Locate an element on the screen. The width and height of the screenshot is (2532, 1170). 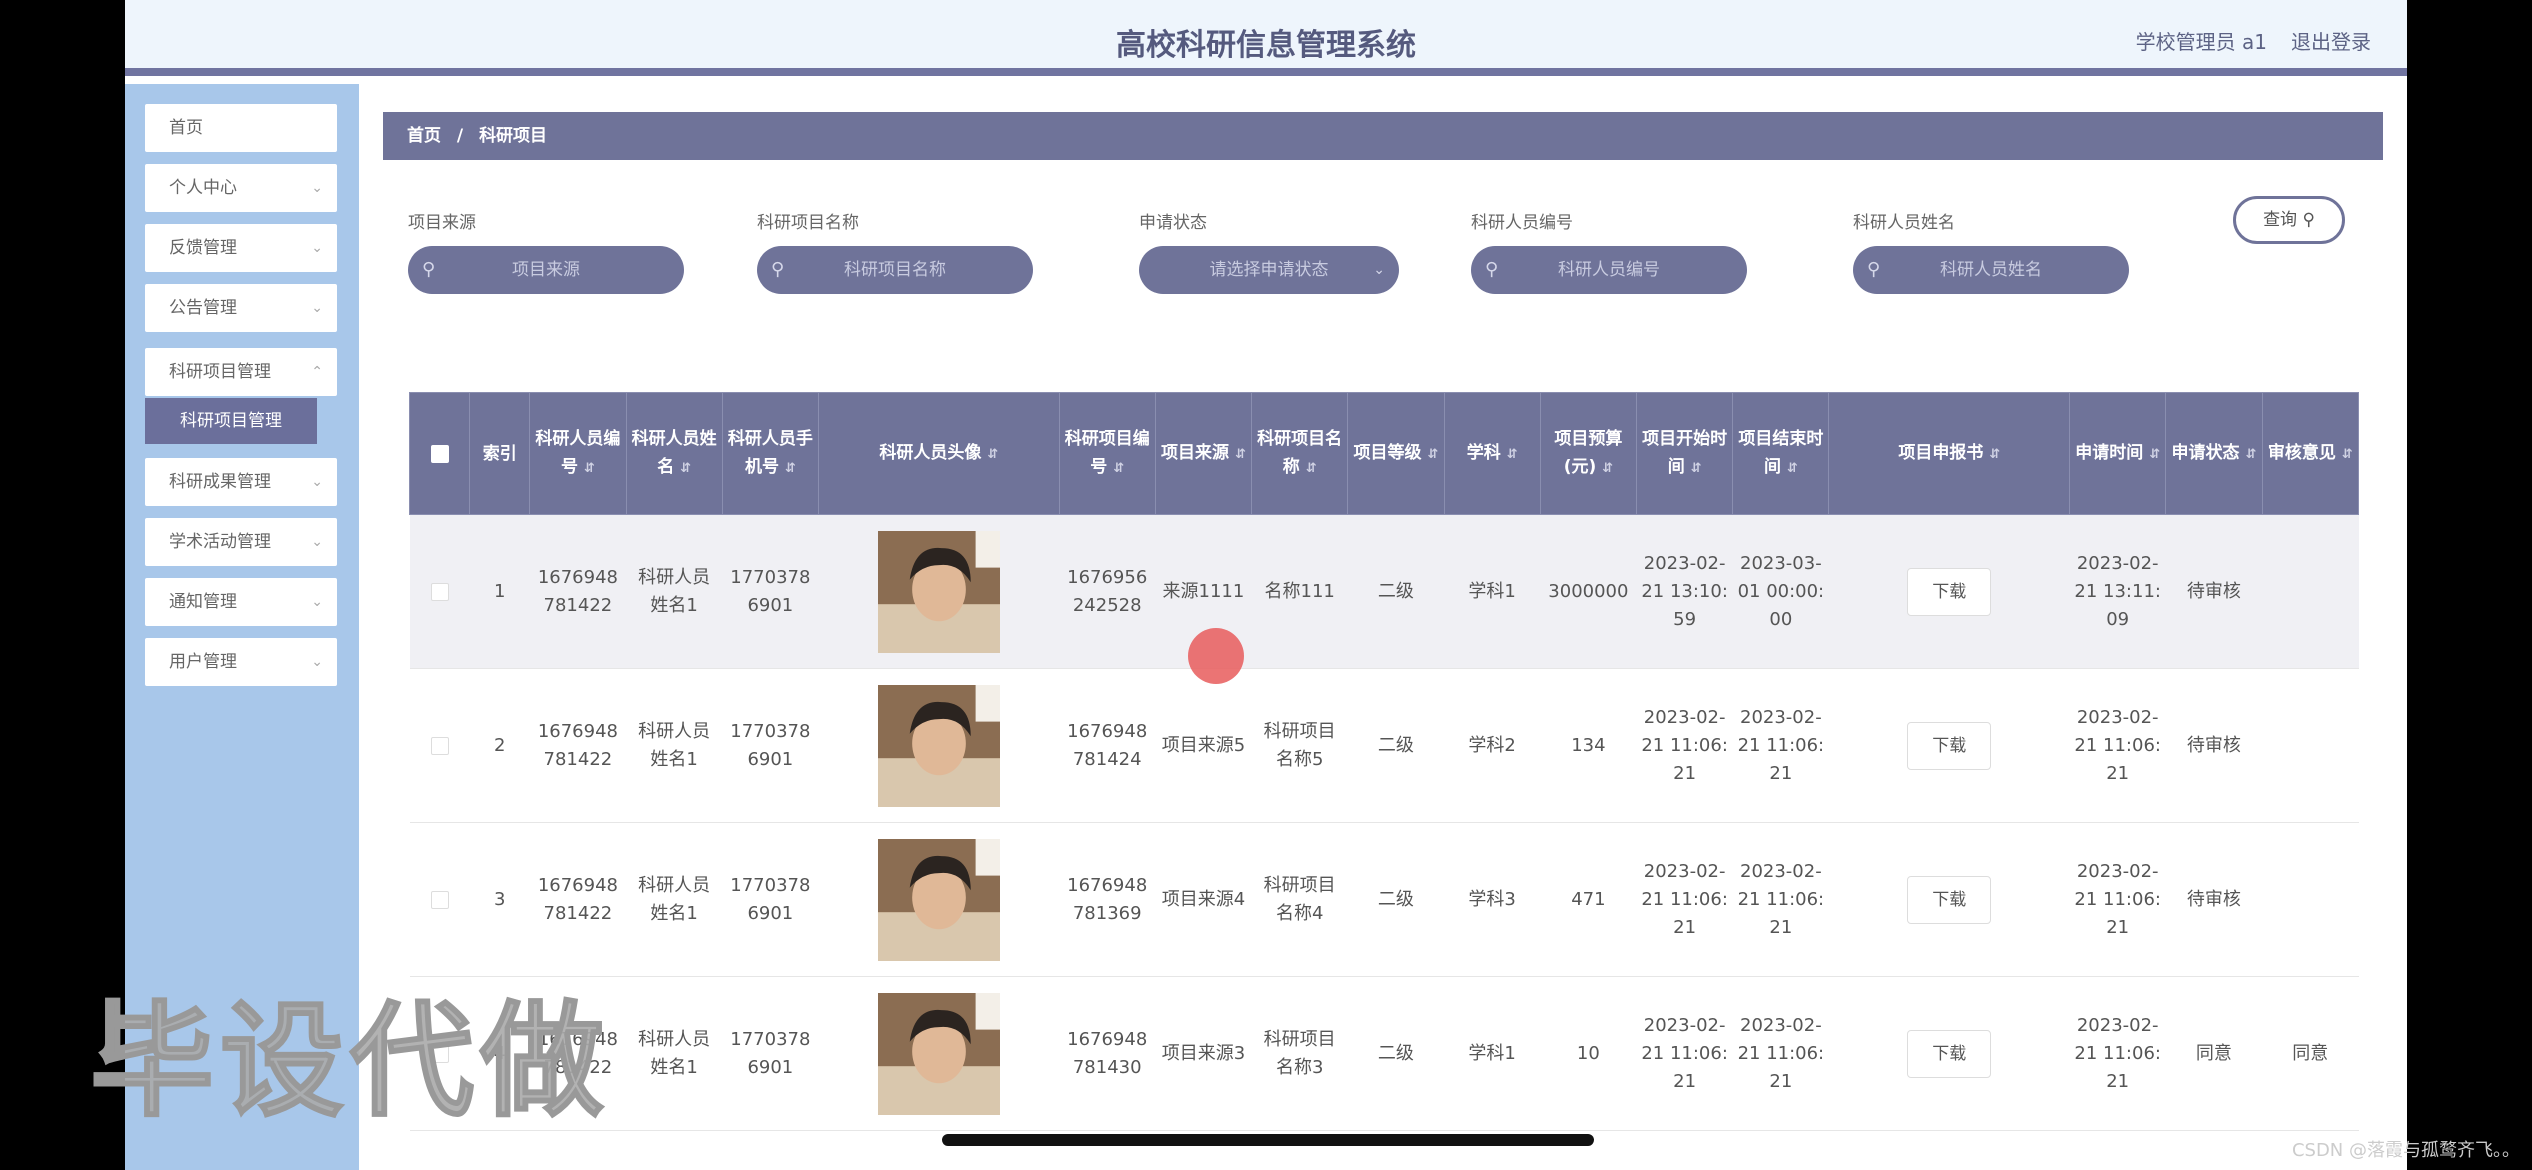
column-header: 学科 ⇵ is located at coordinates (1492, 453).